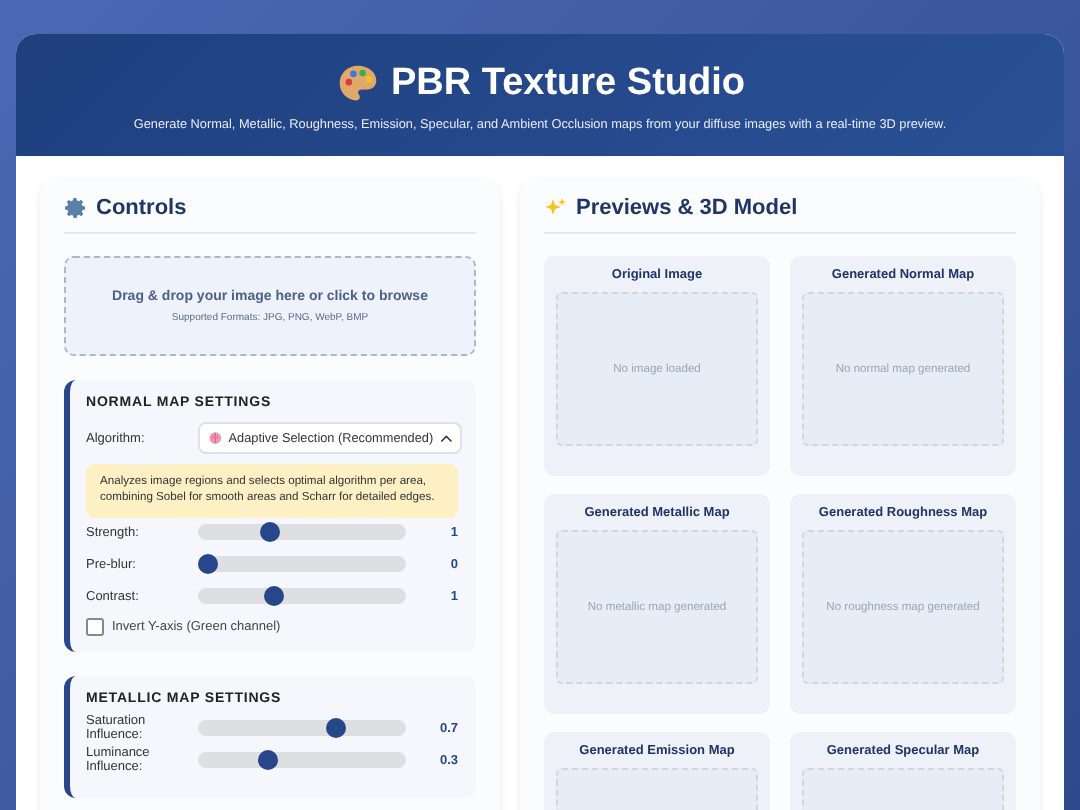 The image size is (1080, 810). What do you see at coordinates (687, 208) in the screenshot?
I see `panel-heading: Previews & 3D Model` at bounding box center [687, 208].